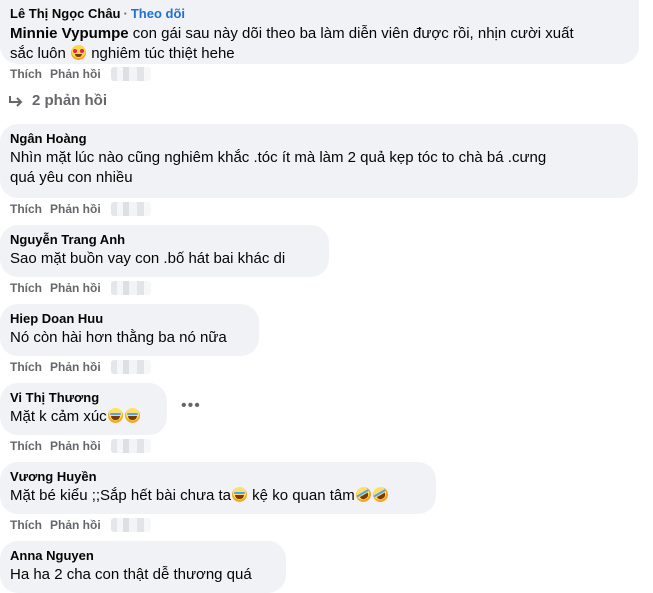 The height and width of the screenshot is (593, 653). Describe the element at coordinates (158, 13) in the screenshot. I see `follow-link: Theo dõi` at that location.